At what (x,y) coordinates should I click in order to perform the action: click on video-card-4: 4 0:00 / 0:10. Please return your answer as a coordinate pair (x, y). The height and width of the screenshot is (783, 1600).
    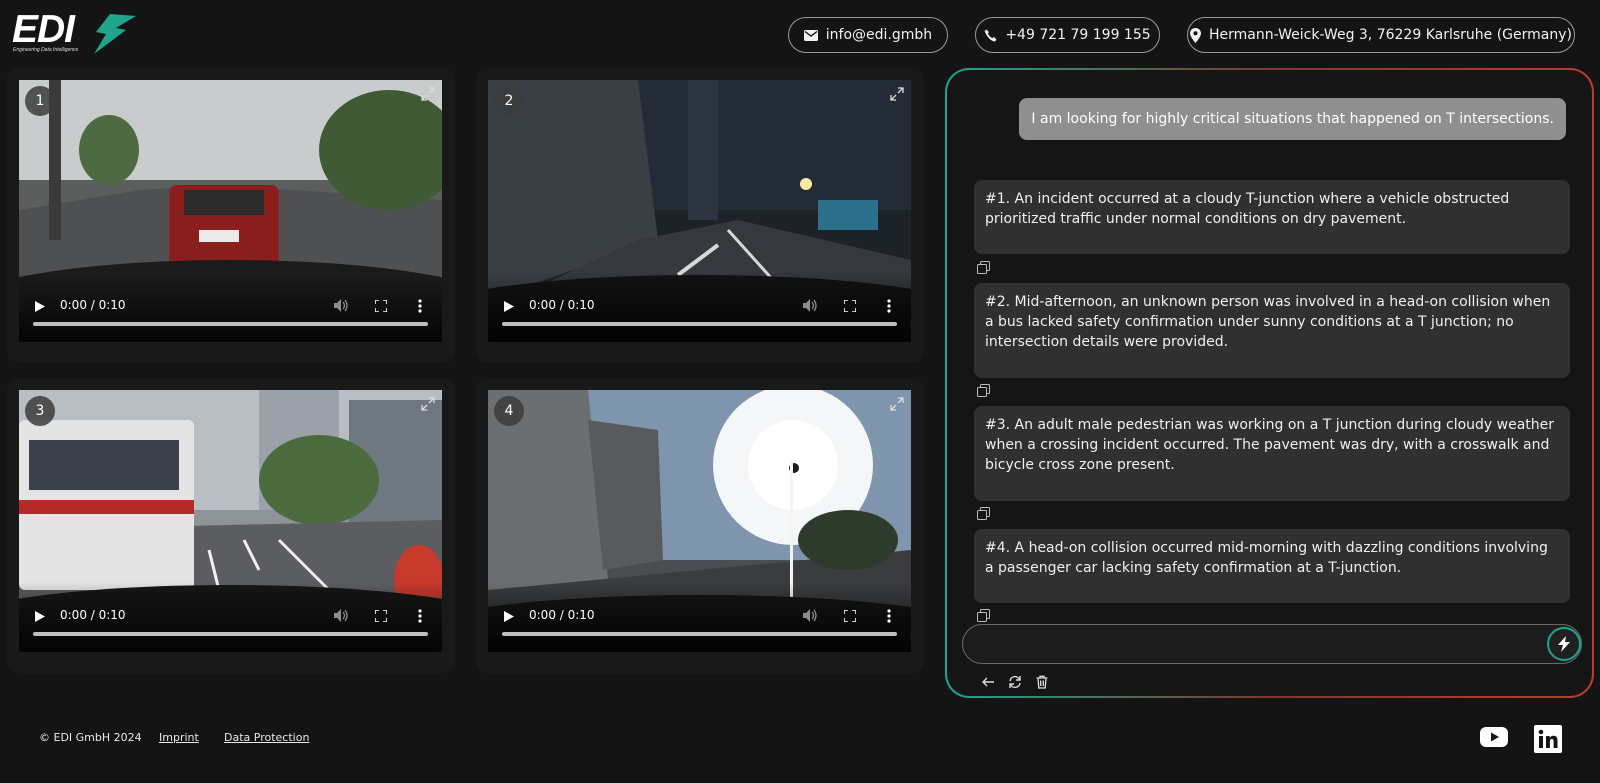
    Looking at the image, I should click on (700, 525).